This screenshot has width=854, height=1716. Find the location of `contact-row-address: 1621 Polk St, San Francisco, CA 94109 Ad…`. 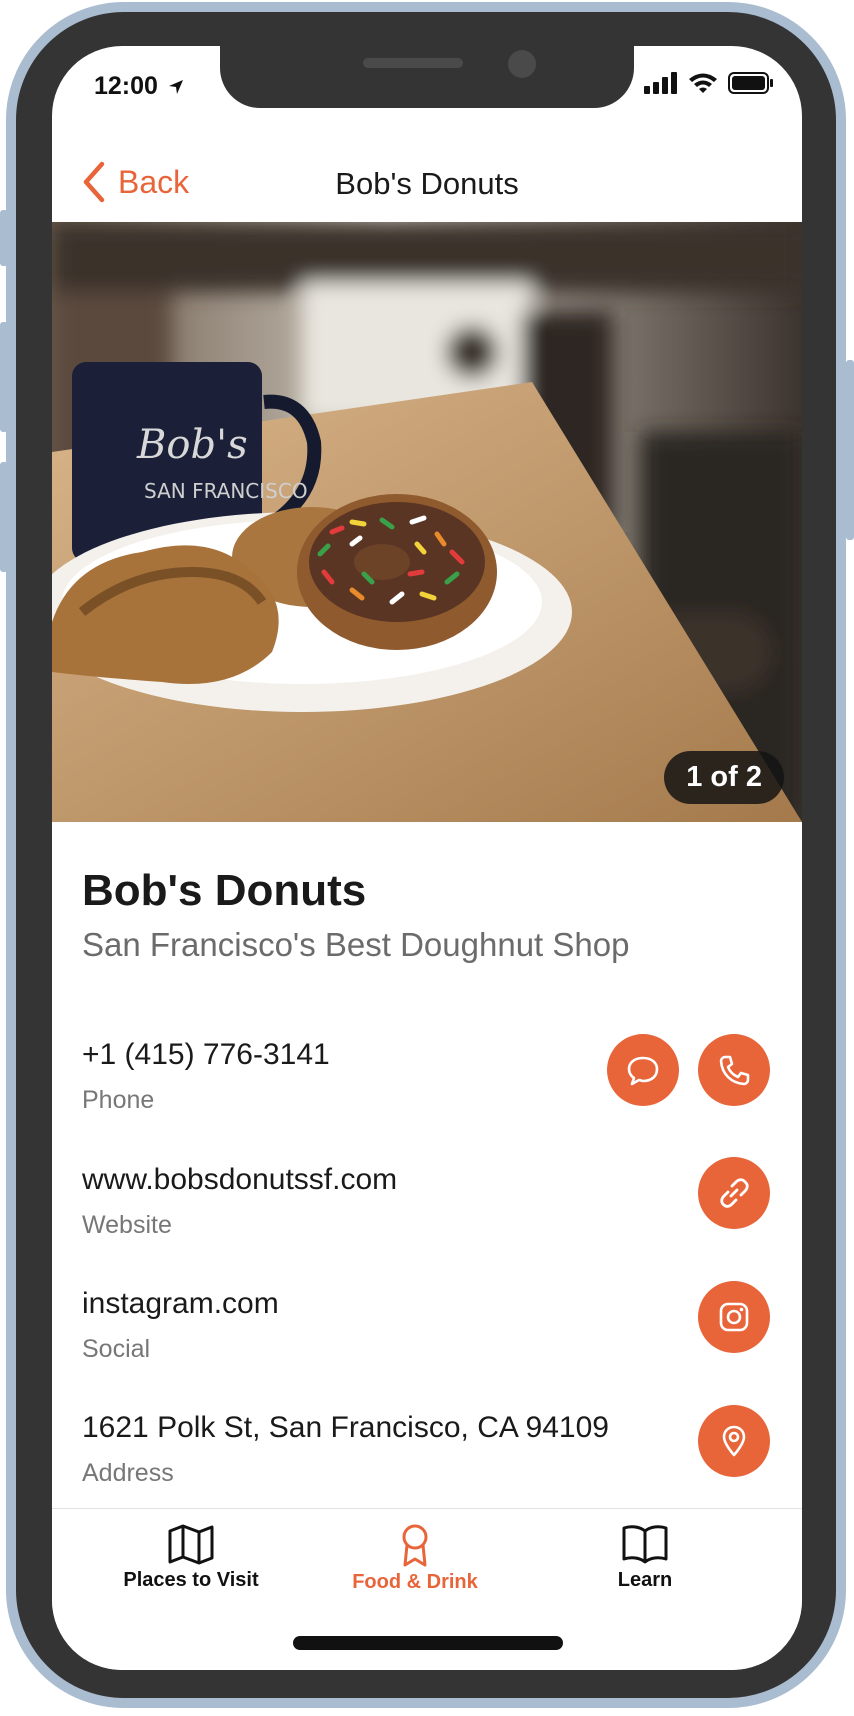

contact-row-address: 1621 Polk St, San Francisco, CA 94109 Ad… is located at coordinates (427, 1458).